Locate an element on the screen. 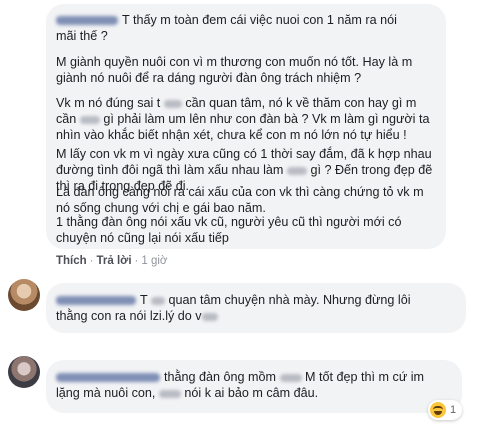  reply-link: Trả lời is located at coordinates (114, 261).